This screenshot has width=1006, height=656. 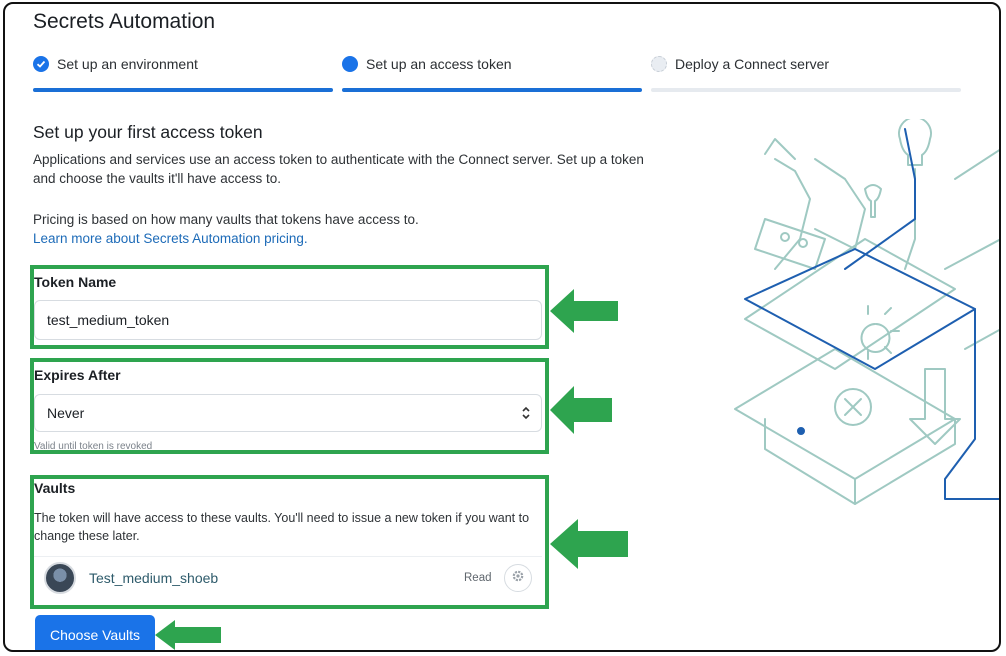 What do you see at coordinates (154, 578) in the screenshot?
I see `vault-name: Test_medium_shoeb` at bounding box center [154, 578].